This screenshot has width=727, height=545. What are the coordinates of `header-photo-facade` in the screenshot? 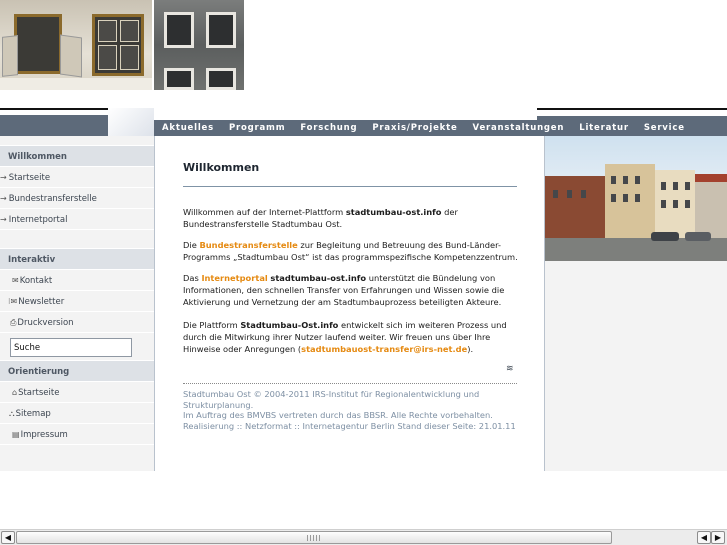 It's located at (199, 45).